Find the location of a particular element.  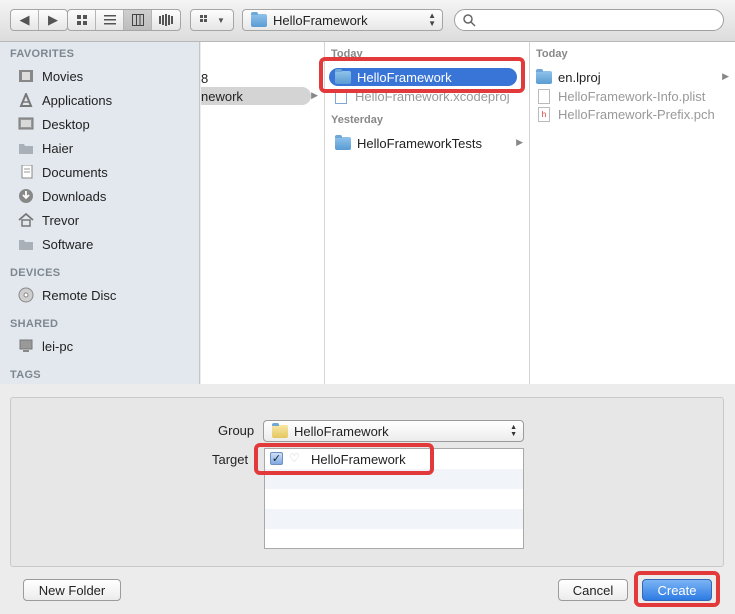

list-item: 8 is located at coordinates (260, 78).